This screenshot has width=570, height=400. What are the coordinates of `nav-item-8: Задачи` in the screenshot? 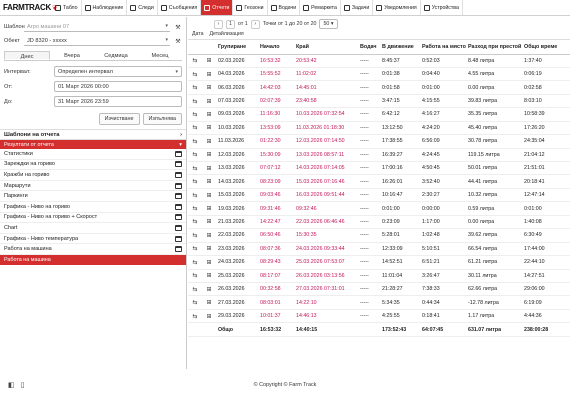 It's located at (357, 7).